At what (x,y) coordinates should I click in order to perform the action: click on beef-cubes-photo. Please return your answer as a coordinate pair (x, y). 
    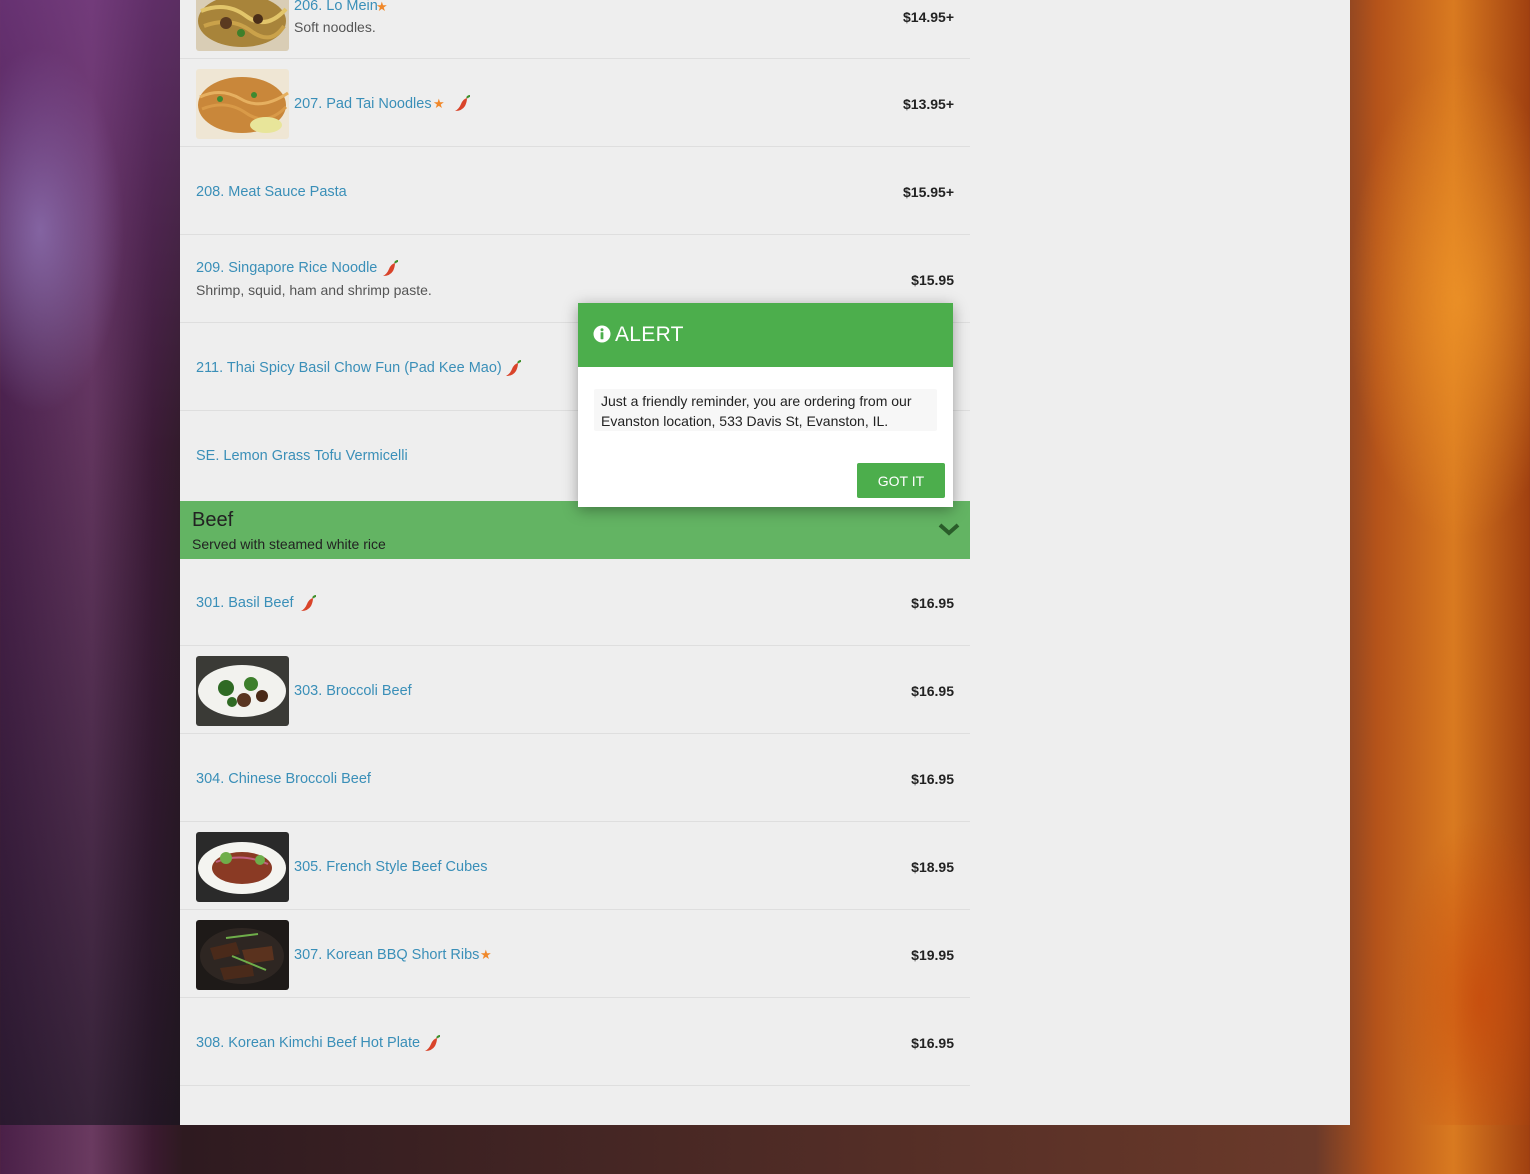
    Looking at the image, I should click on (242, 867).